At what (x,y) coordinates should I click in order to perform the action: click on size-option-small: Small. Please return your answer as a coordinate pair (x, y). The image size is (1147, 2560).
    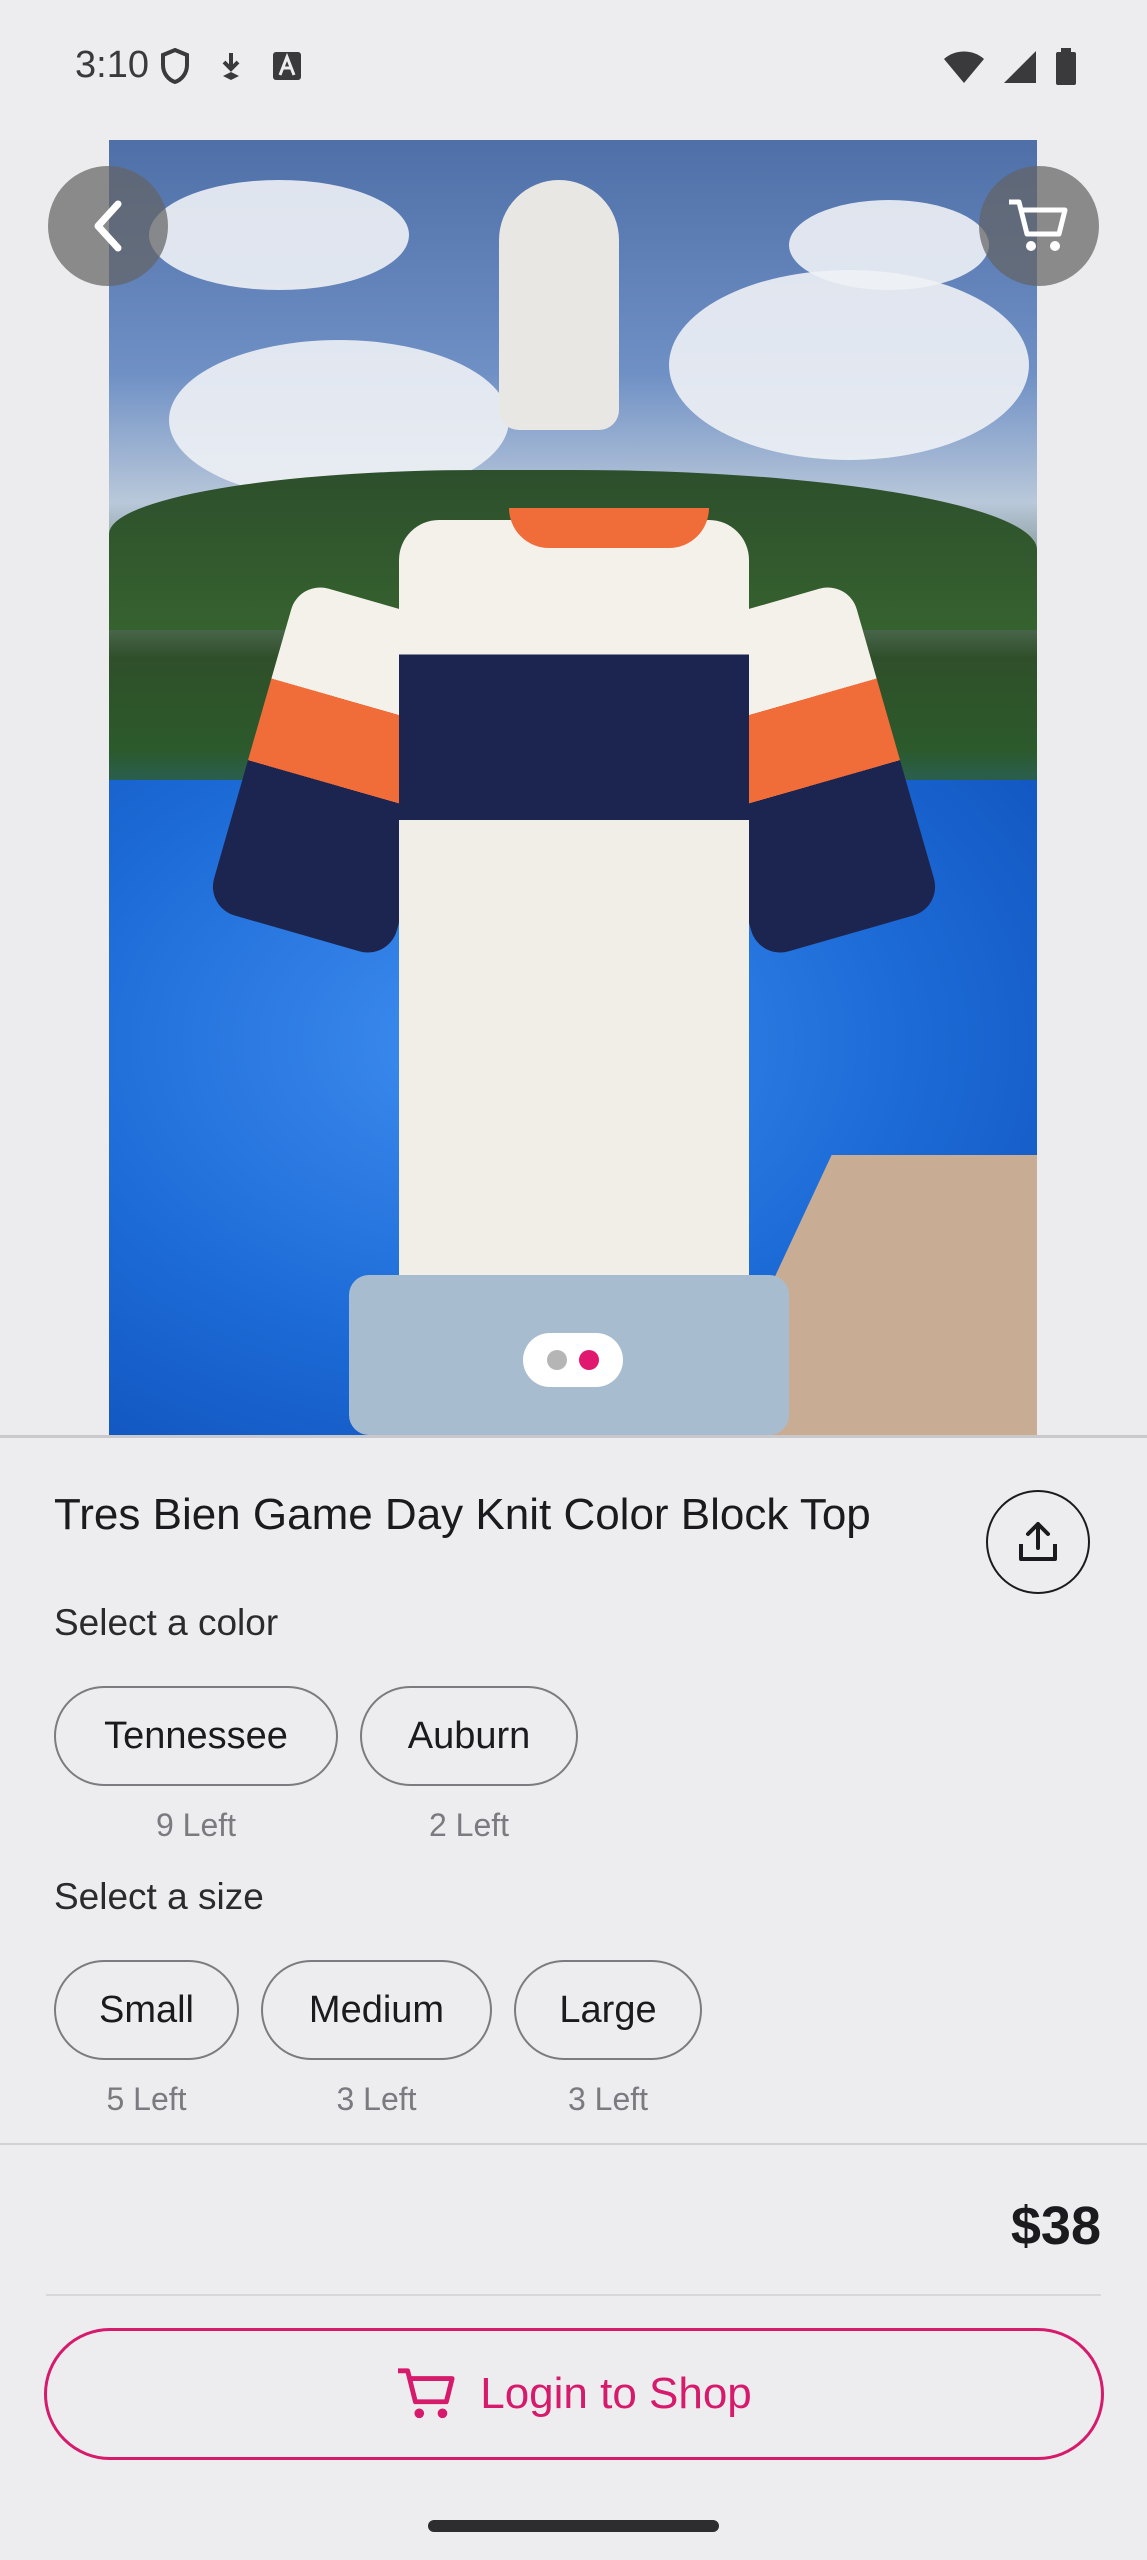
    Looking at the image, I should click on (146, 2010).